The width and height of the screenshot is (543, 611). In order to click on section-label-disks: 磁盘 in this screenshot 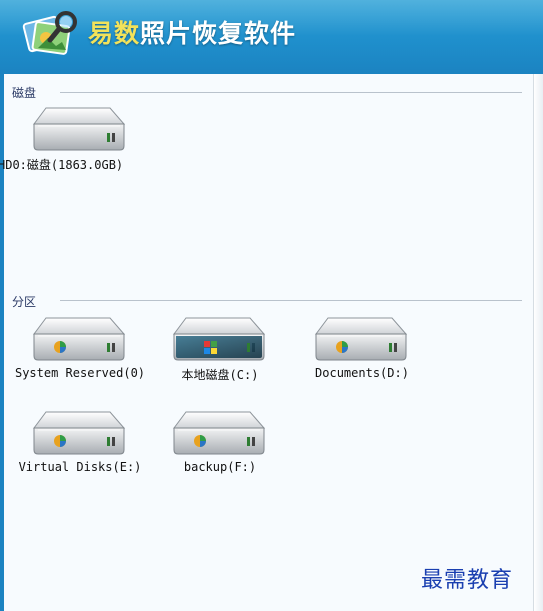, I will do `click(24, 93)`.